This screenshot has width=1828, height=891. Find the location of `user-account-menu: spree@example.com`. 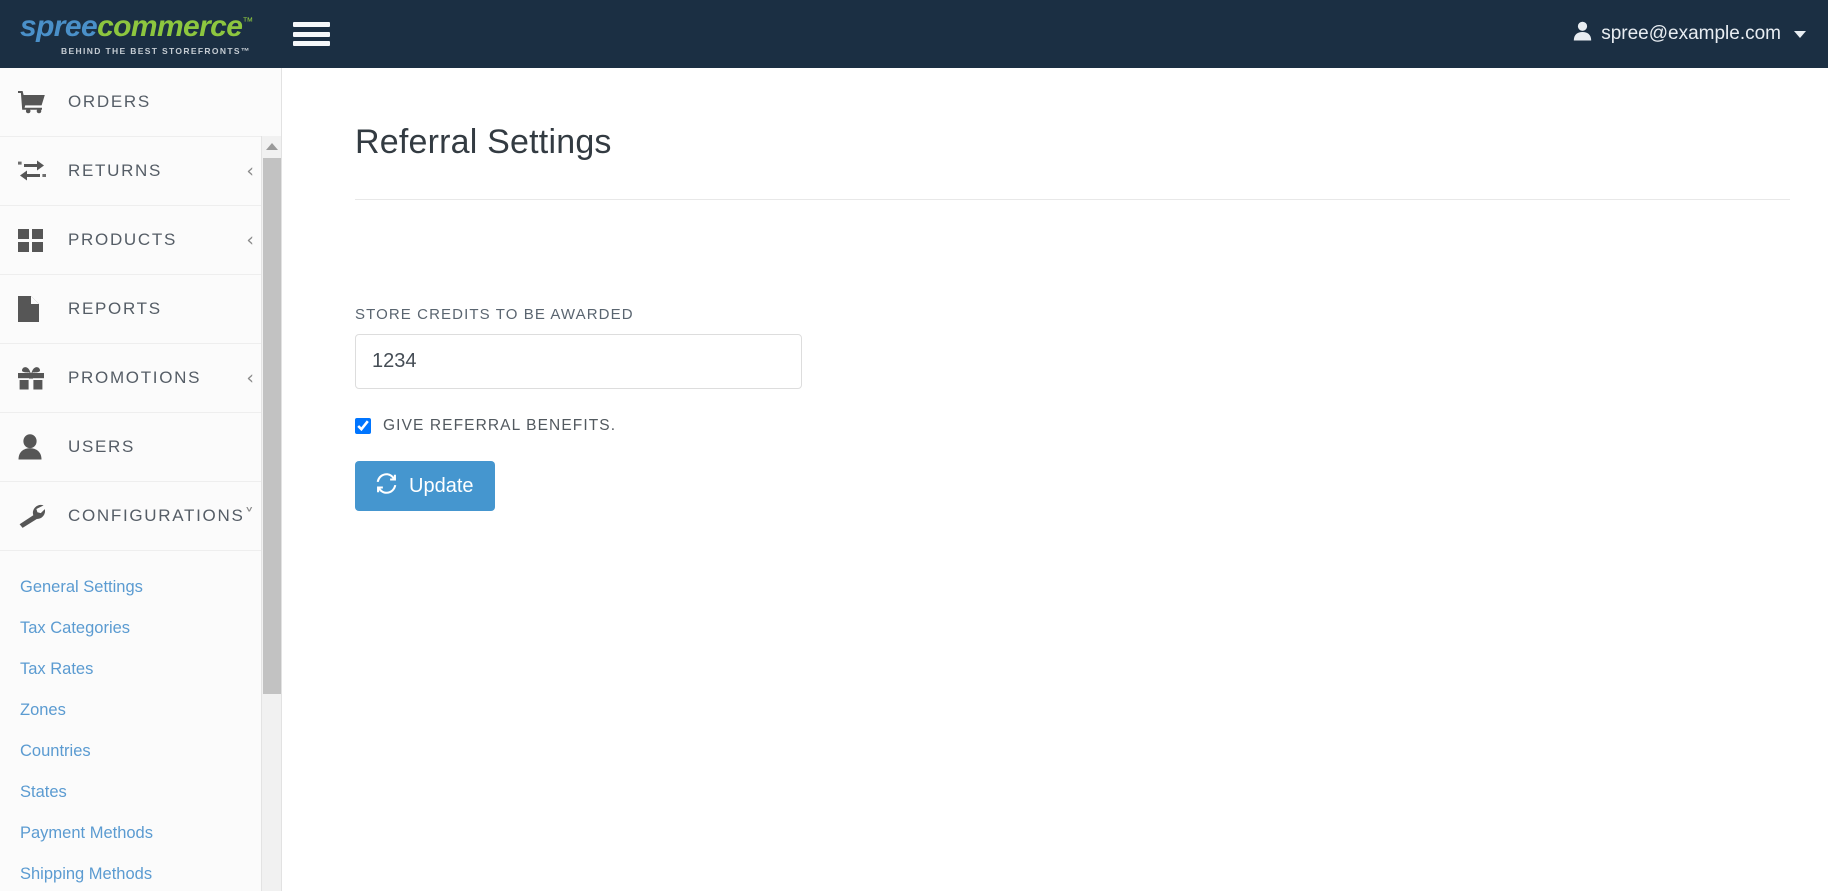

user-account-menu: spree@example.com is located at coordinates (1689, 34).